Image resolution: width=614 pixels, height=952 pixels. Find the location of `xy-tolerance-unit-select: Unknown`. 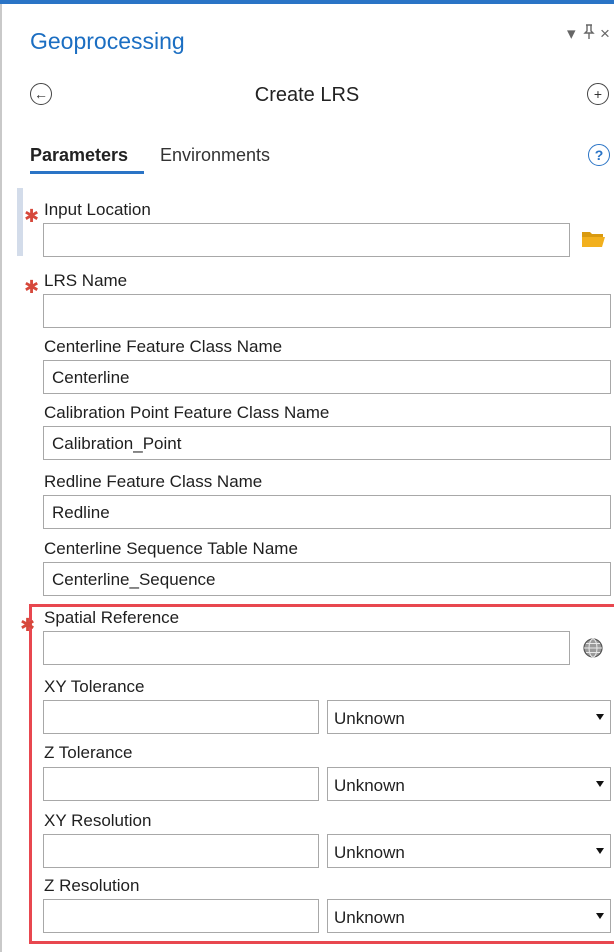

xy-tolerance-unit-select: Unknown is located at coordinates (469, 717).